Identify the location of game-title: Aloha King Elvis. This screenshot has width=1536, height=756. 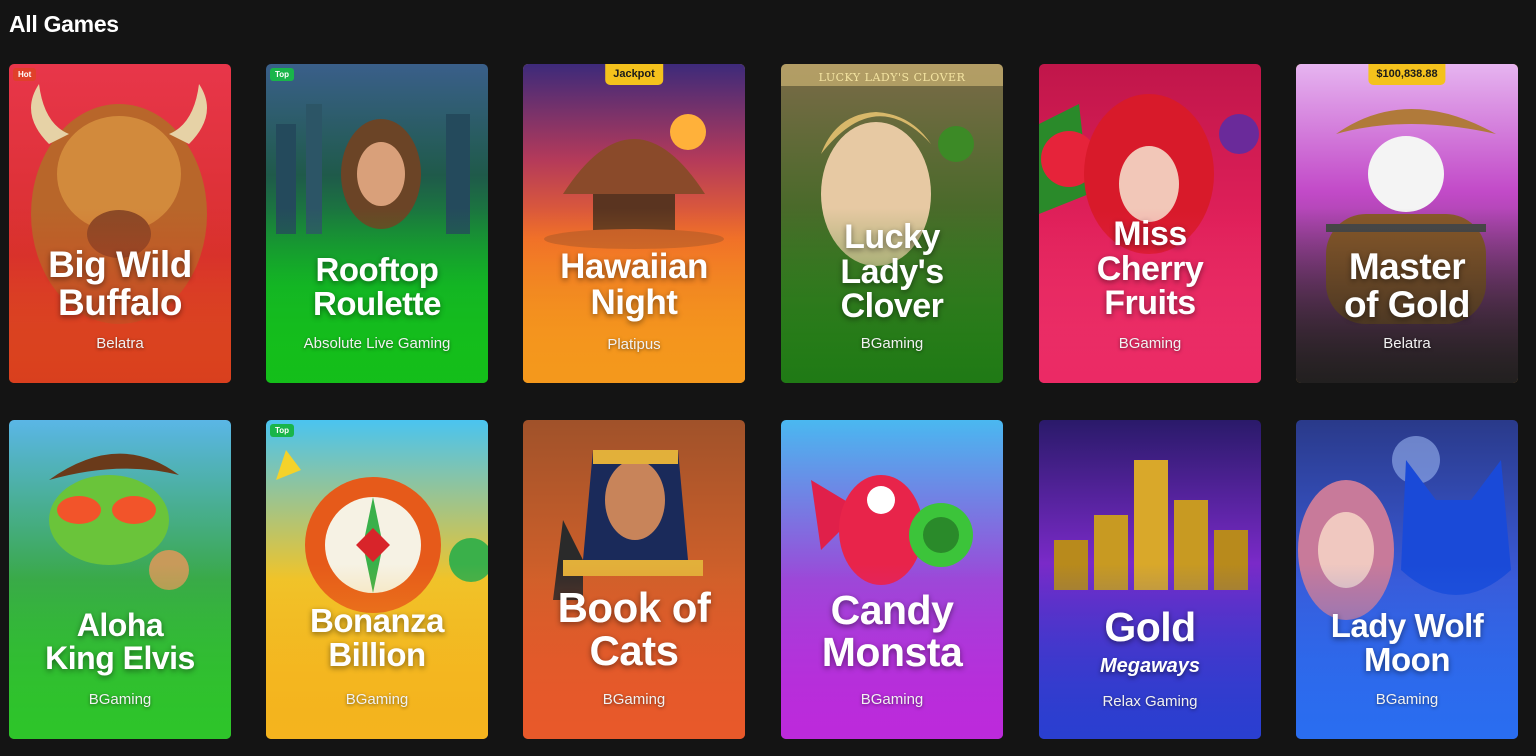
(120, 641).